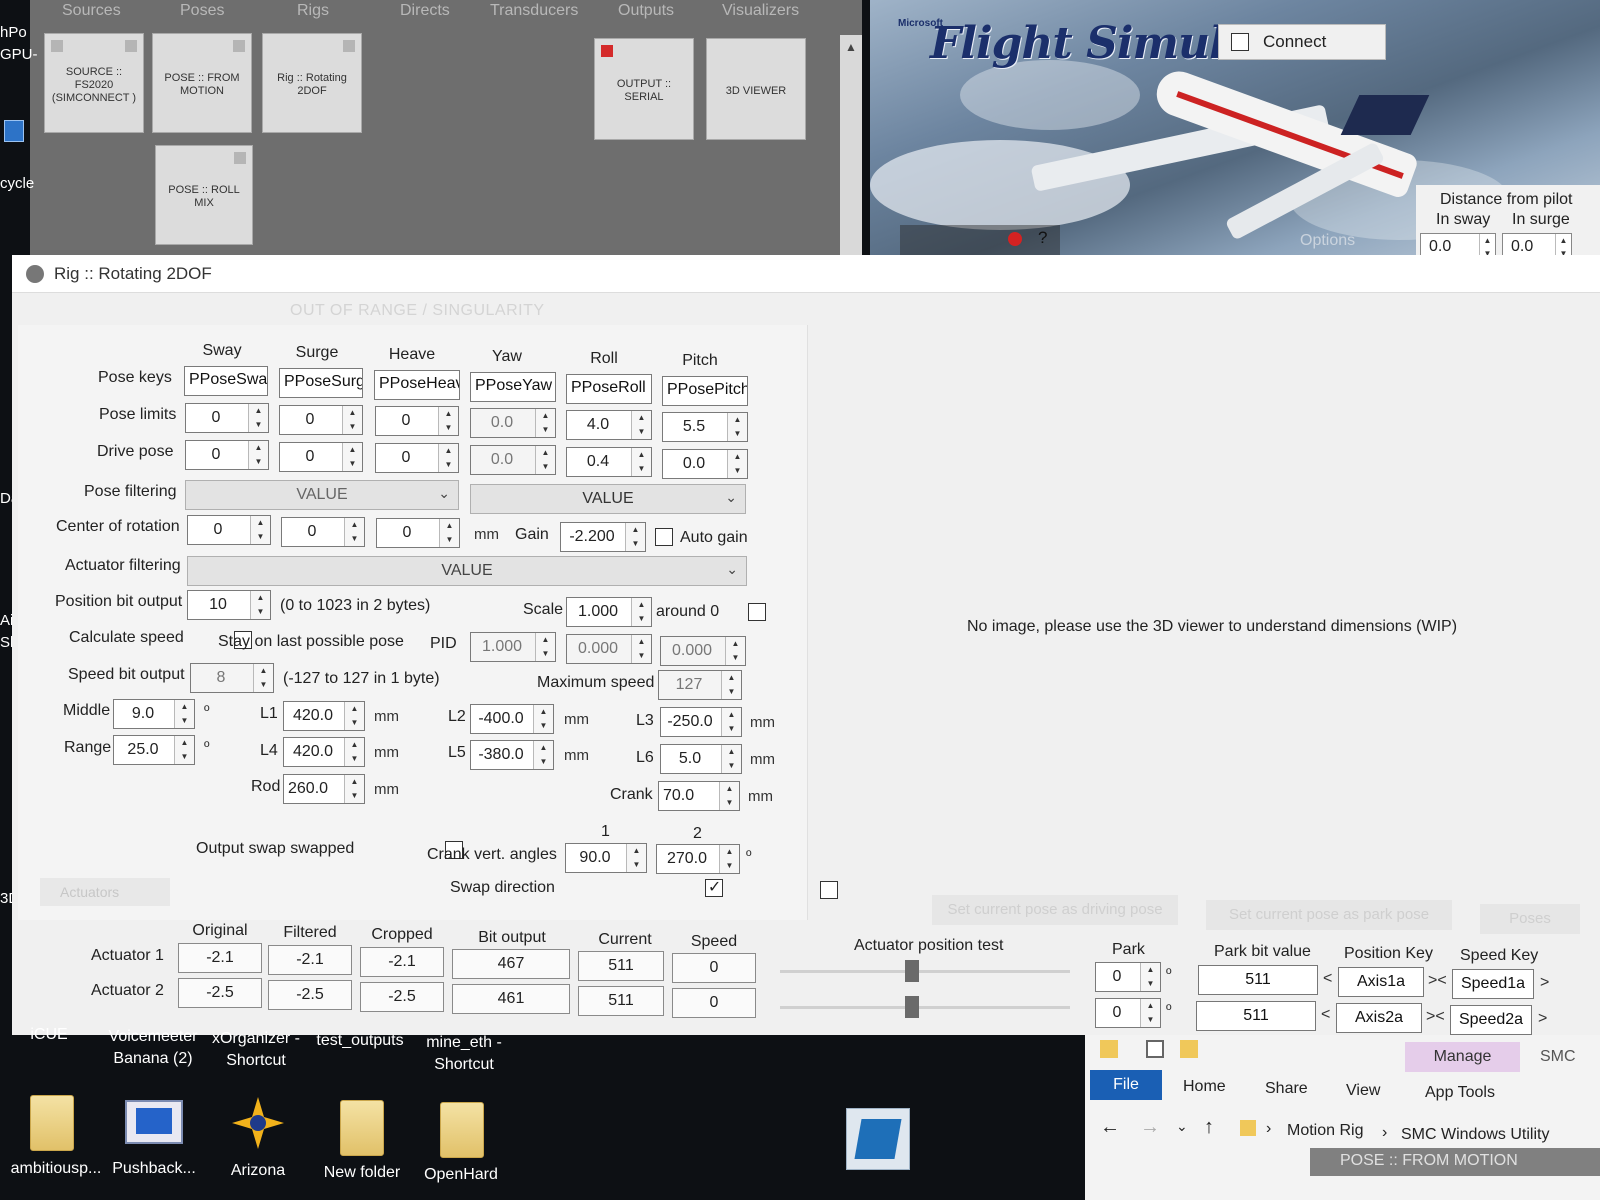 Image resolution: width=1600 pixels, height=1200 pixels. What do you see at coordinates (705, 464) in the screenshot?
I see `drive-pose-pitch-spinner: 0.0 ▲ ▼` at bounding box center [705, 464].